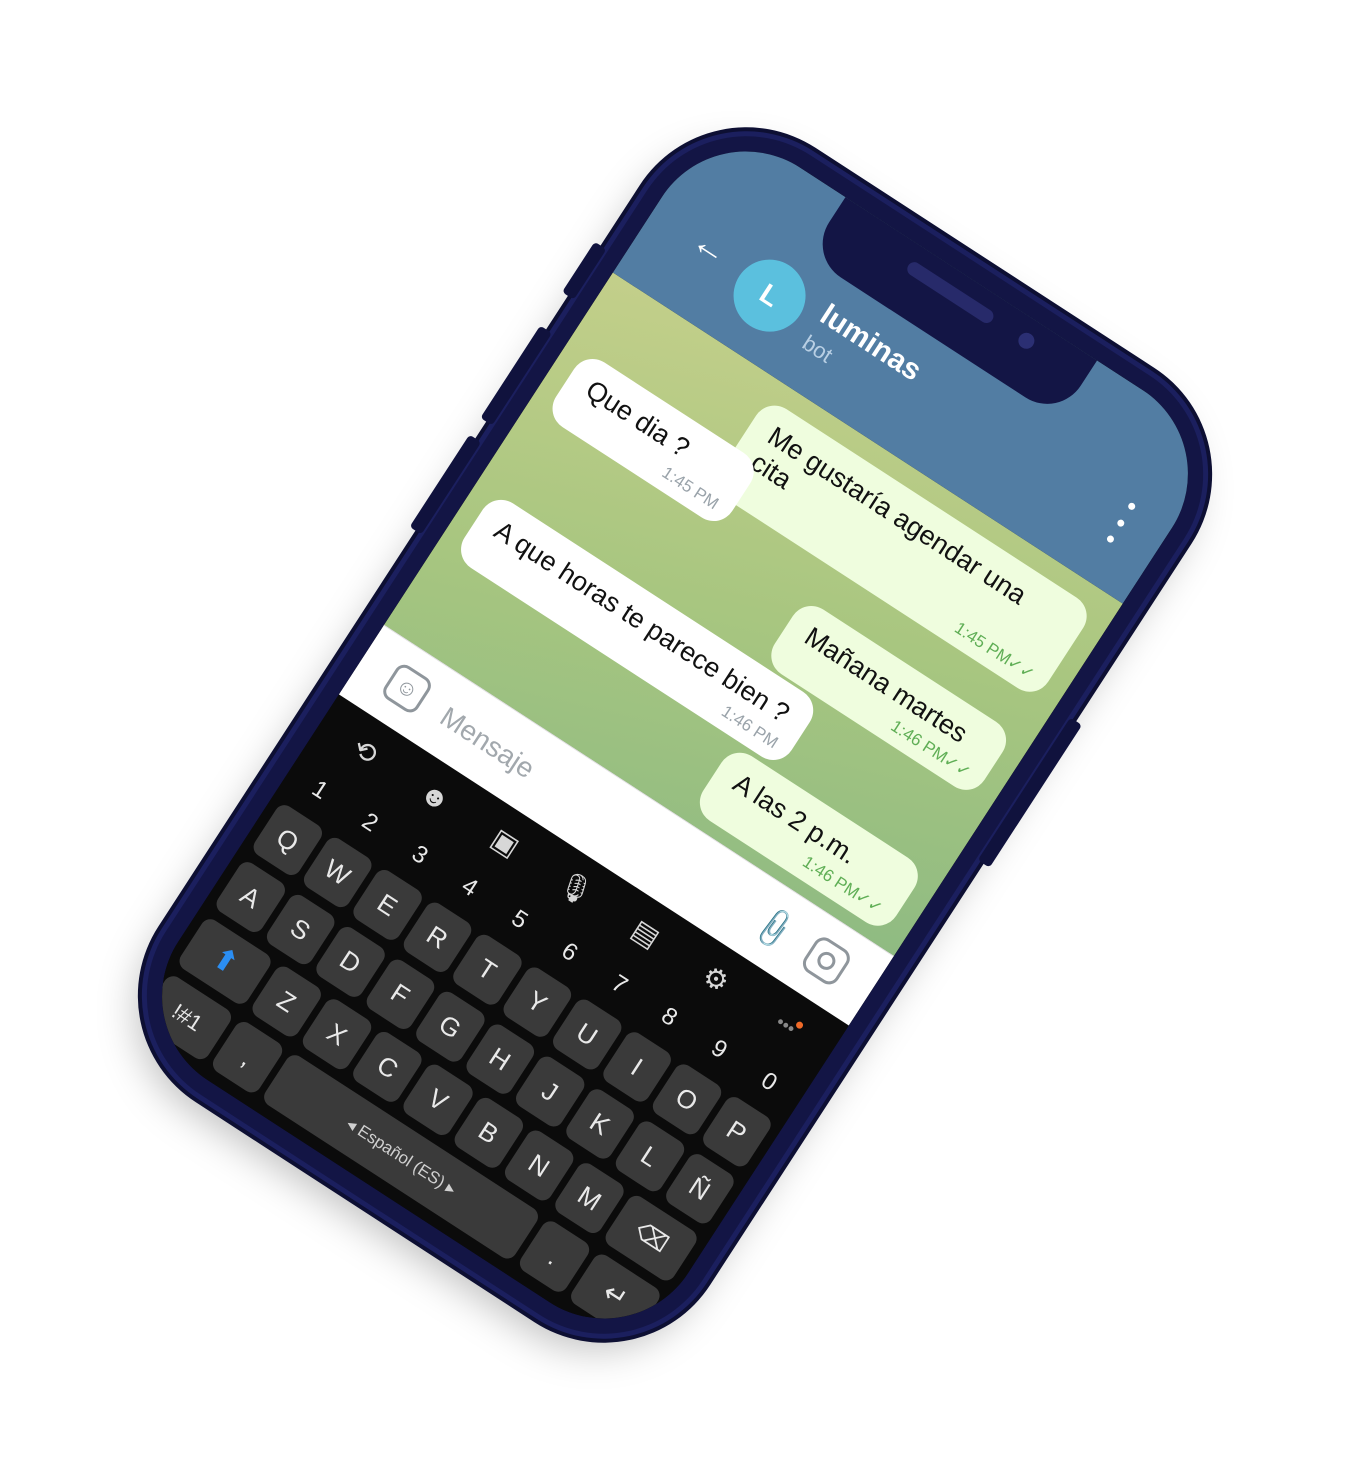 The width and height of the screenshot is (1345, 1470). What do you see at coordinates (716, 980) in the screenshot?
I see `gear-icon: ⚙` at bounding box center [716, 980].